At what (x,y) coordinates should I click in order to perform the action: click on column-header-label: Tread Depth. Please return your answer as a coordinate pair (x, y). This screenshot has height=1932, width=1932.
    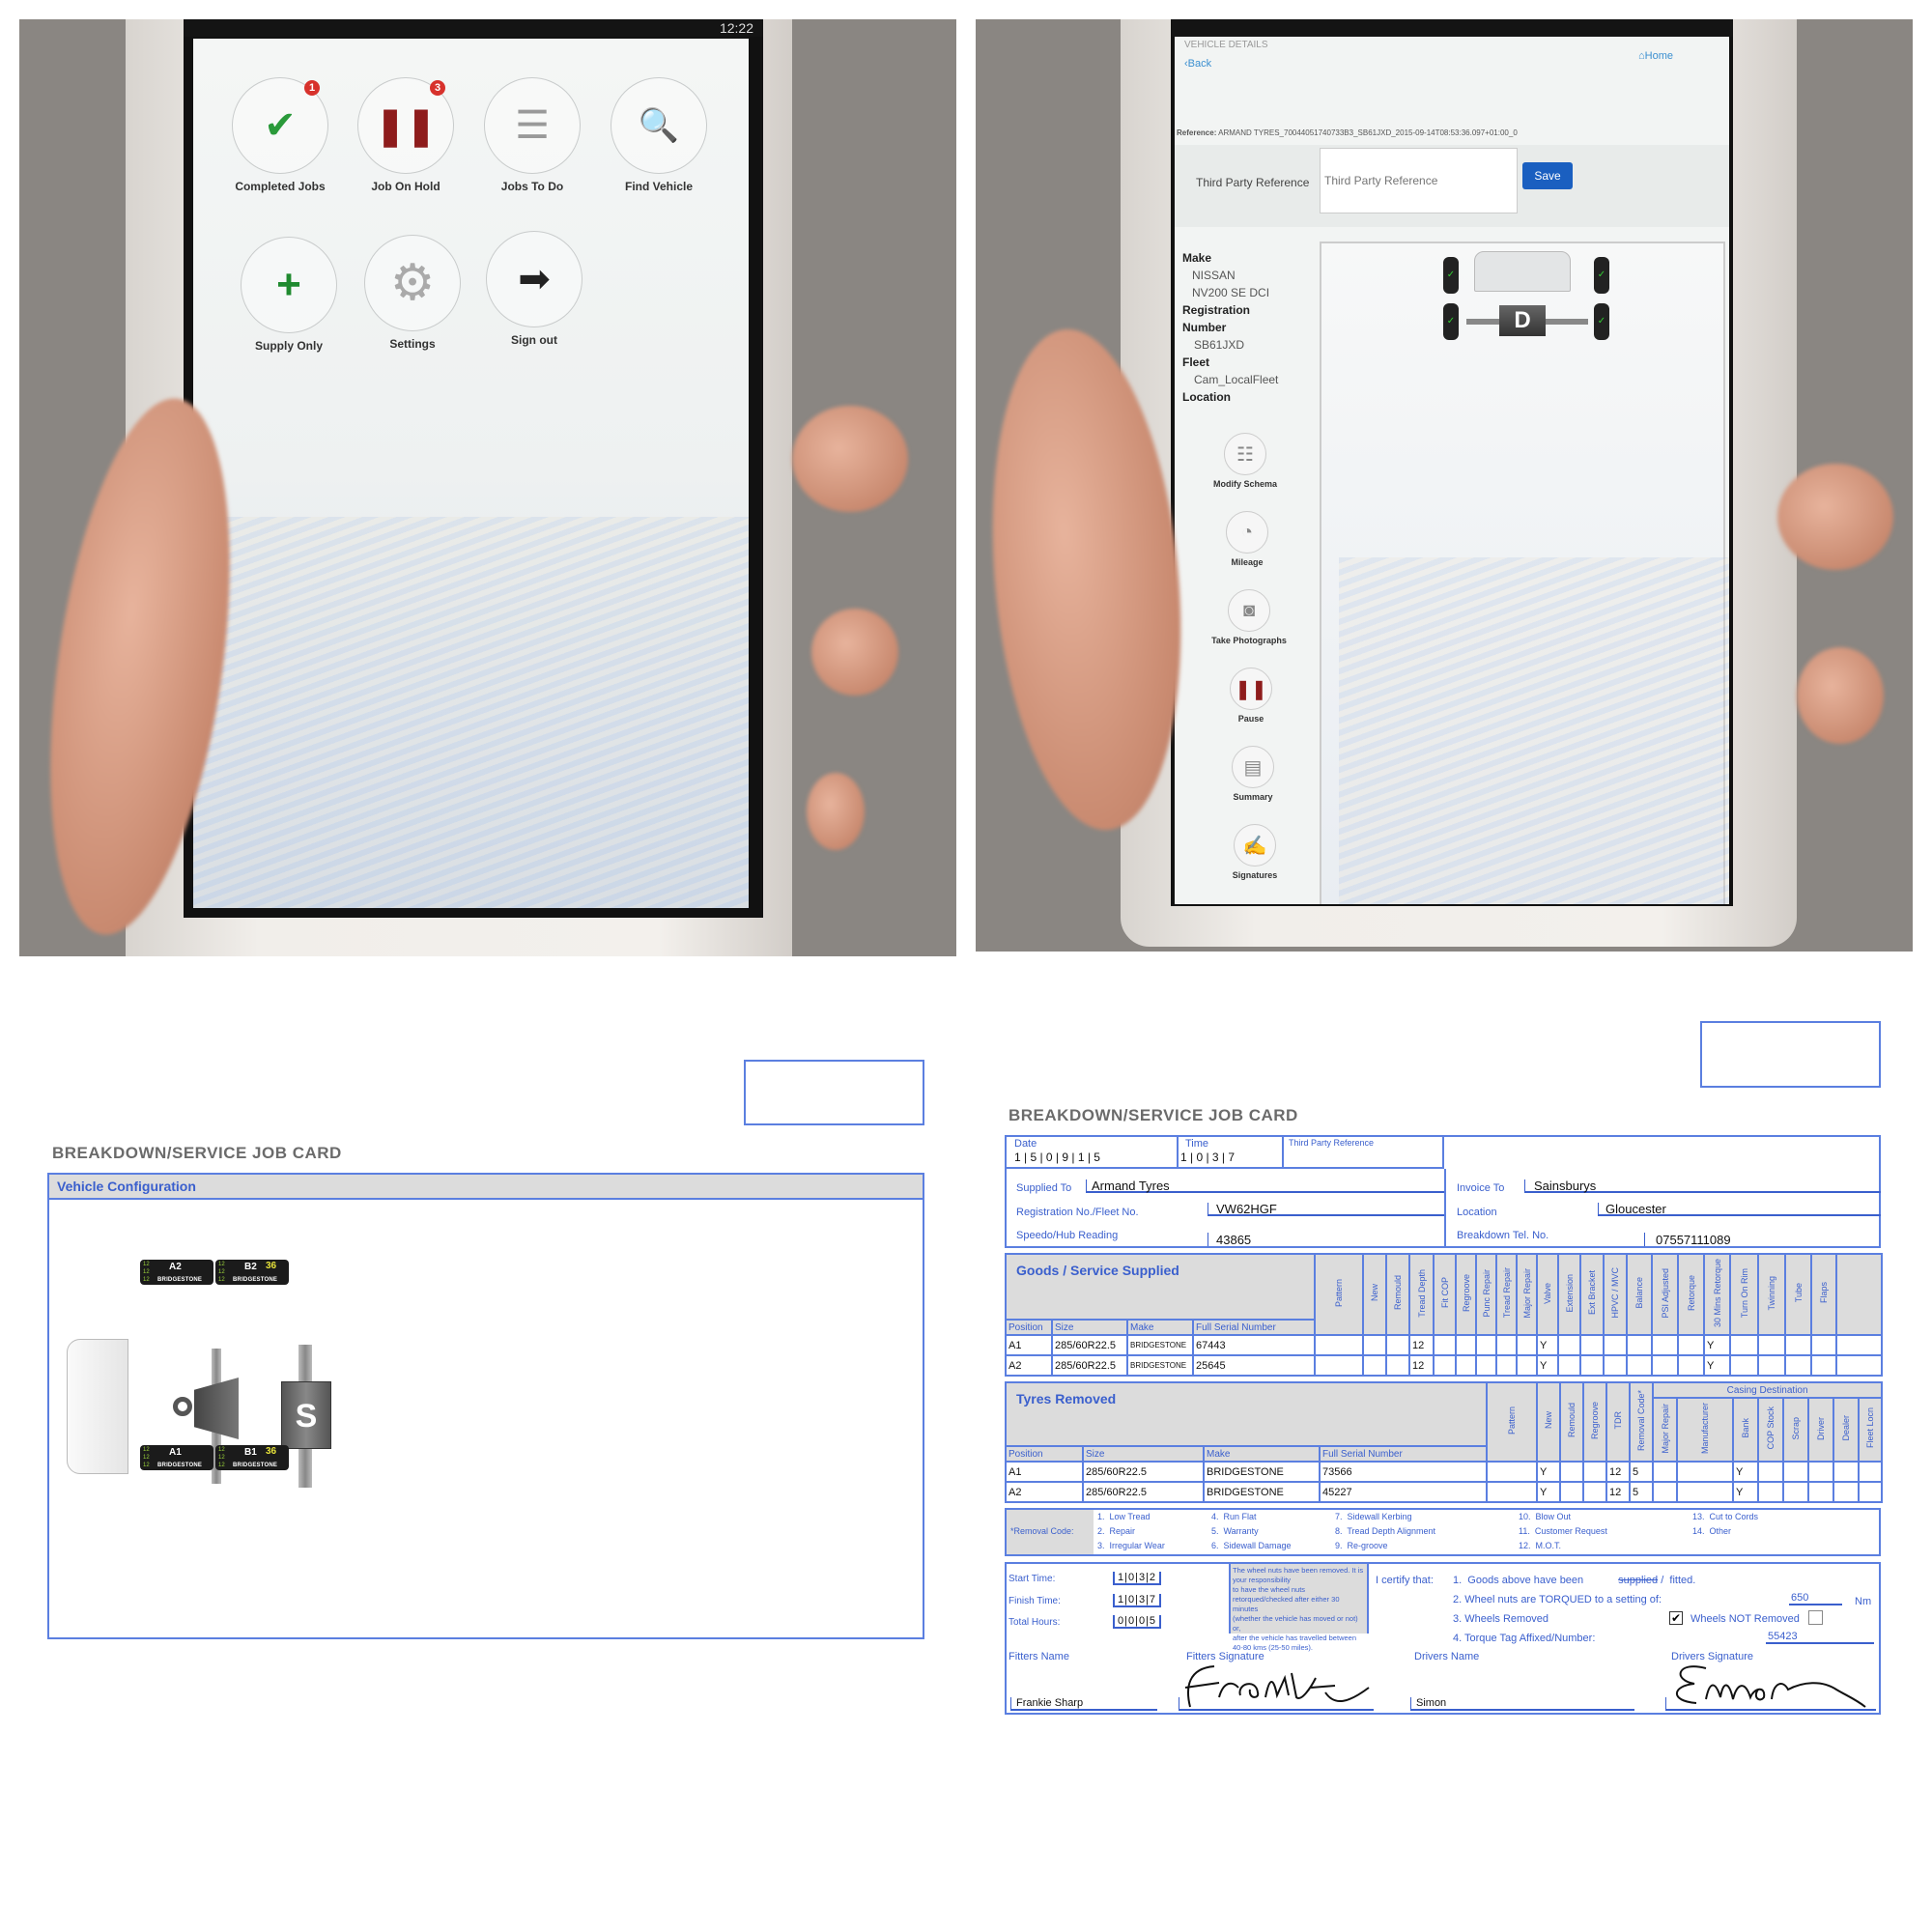
    Looking at the image, I should click on (1421, 1293).